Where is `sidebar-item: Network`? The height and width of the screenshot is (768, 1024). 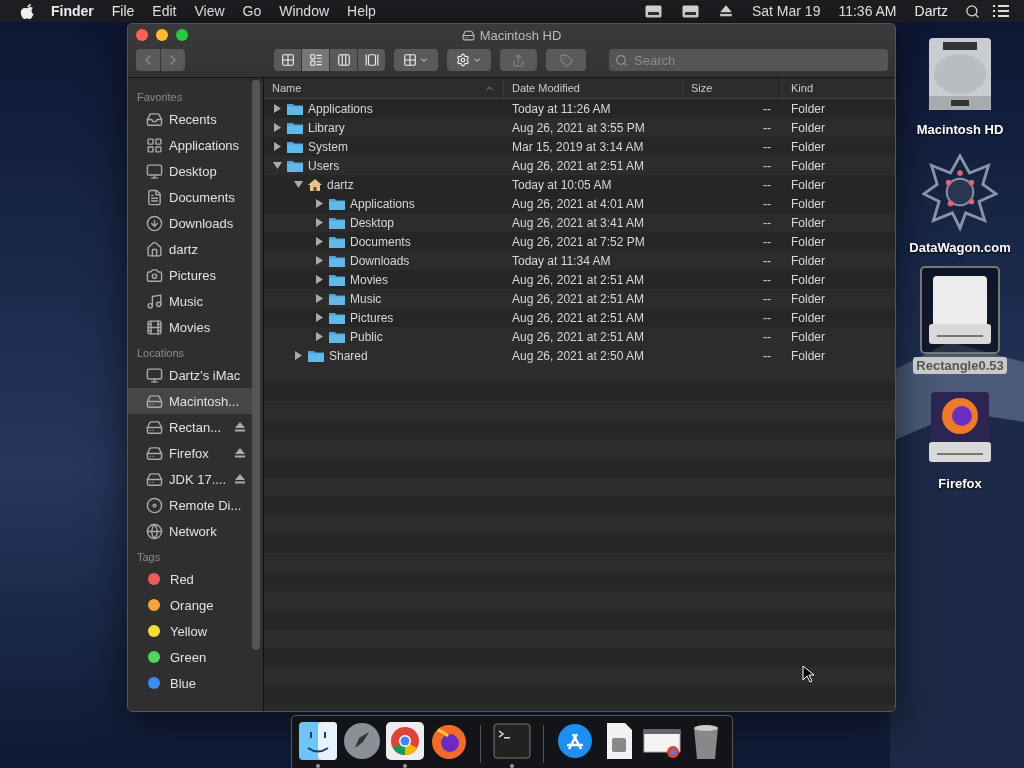
sidebar-item: Network is located at coordinates (190, 531).